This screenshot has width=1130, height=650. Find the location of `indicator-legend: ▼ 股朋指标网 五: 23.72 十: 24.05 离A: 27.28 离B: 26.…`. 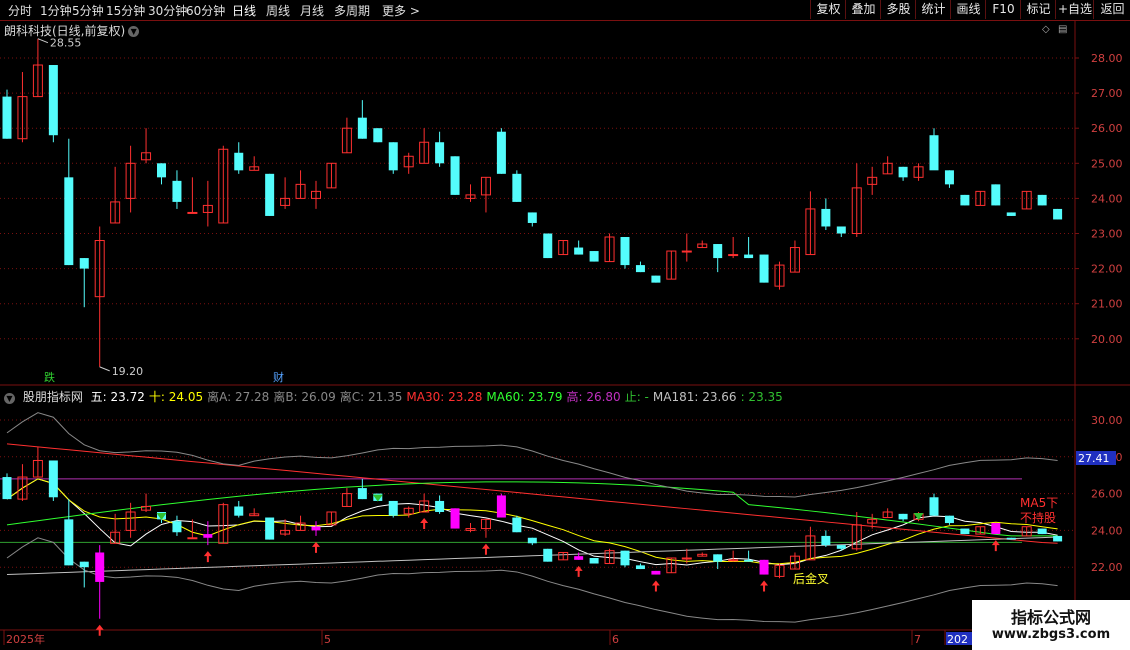

indicator-legend: ▼ 股朋指标网 五: 23.72 十: 24.05 离A: 27.28 离B: 26.… is located at coordinates (395, 396).